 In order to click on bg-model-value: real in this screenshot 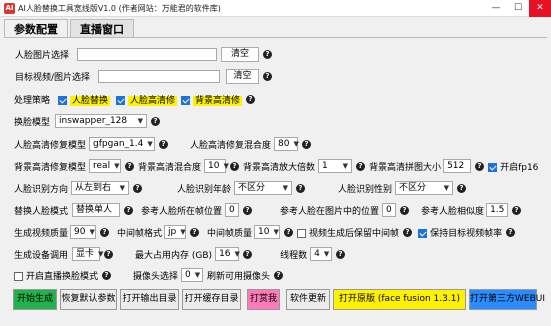, I will do `click(102, 166)`.